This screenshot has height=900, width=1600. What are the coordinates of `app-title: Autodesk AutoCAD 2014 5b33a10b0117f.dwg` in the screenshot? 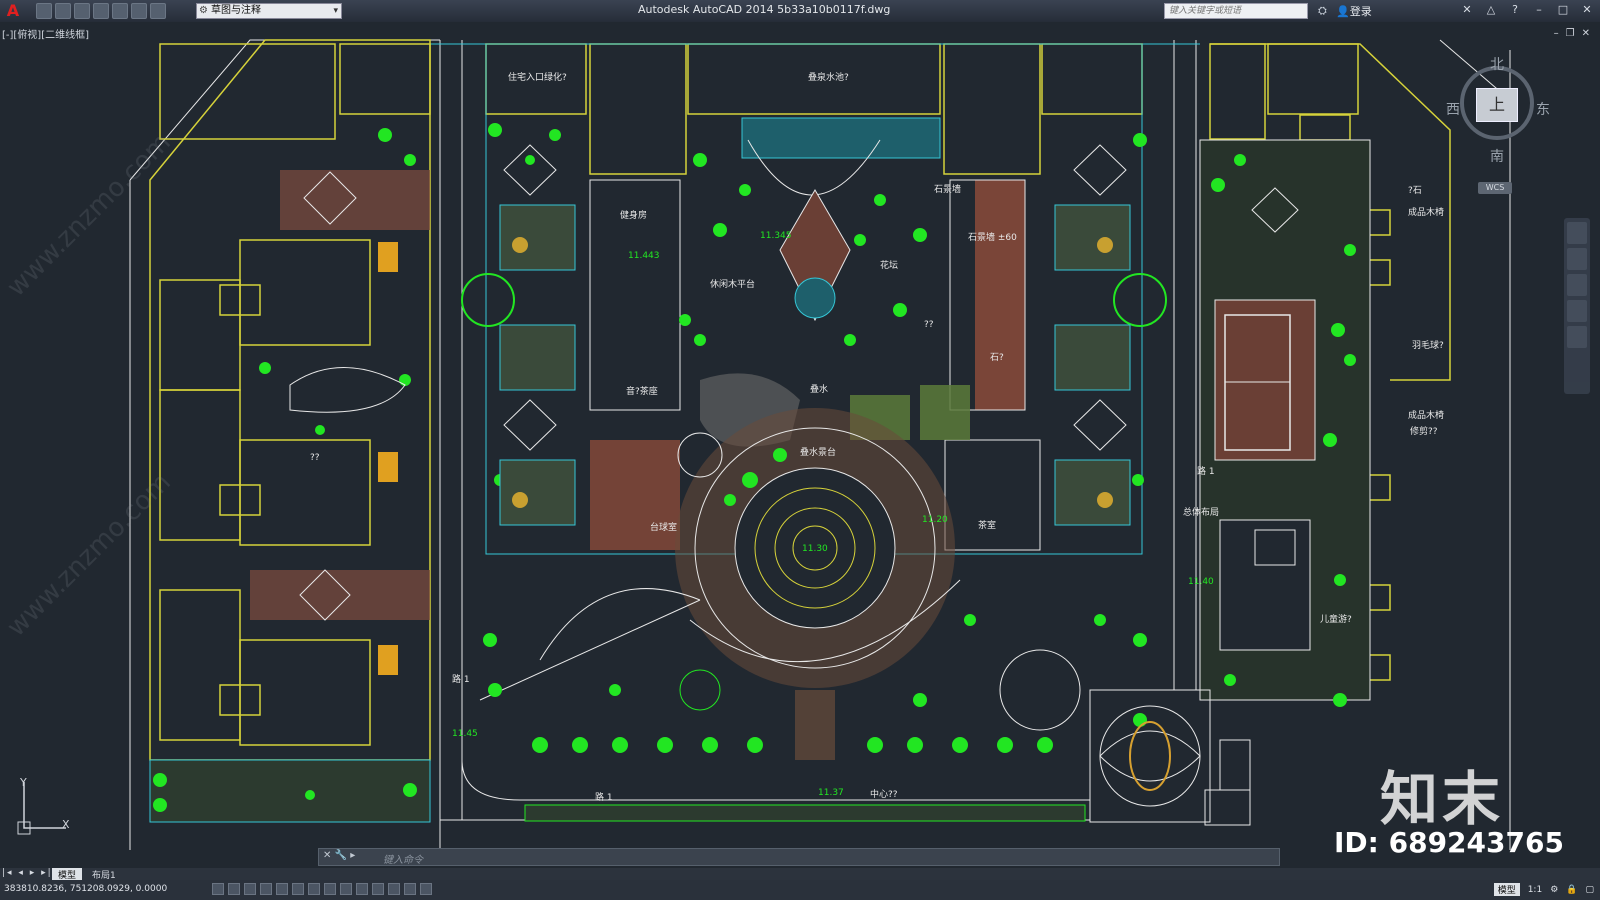 It's located at (764, 9).